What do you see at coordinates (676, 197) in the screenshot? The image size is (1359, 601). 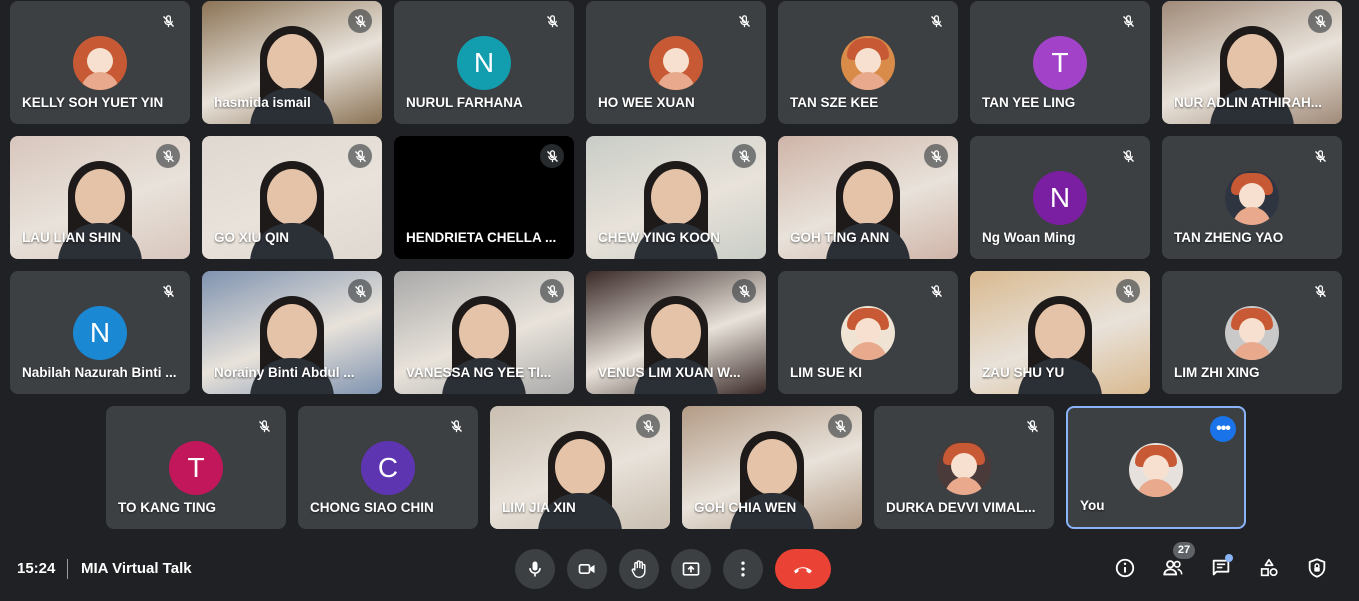 I see `participant-tile: CHEW YING KOON` at bounding box center [676, 197].